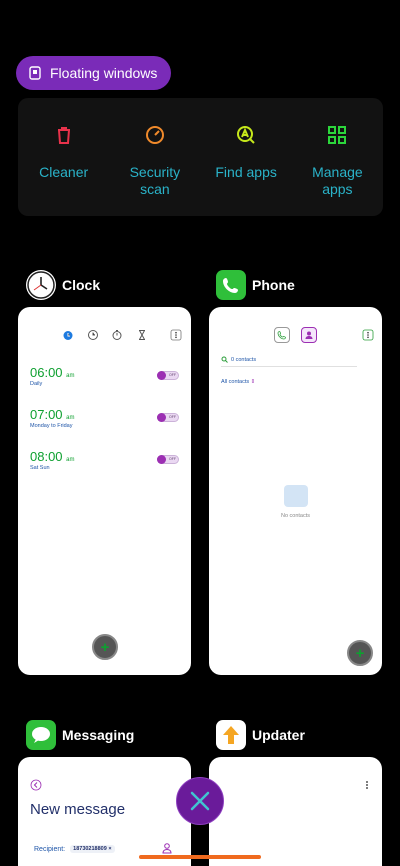 The image size is (400, 866). I want to click on contact-filter-label: All contacts, so click(235, 382).